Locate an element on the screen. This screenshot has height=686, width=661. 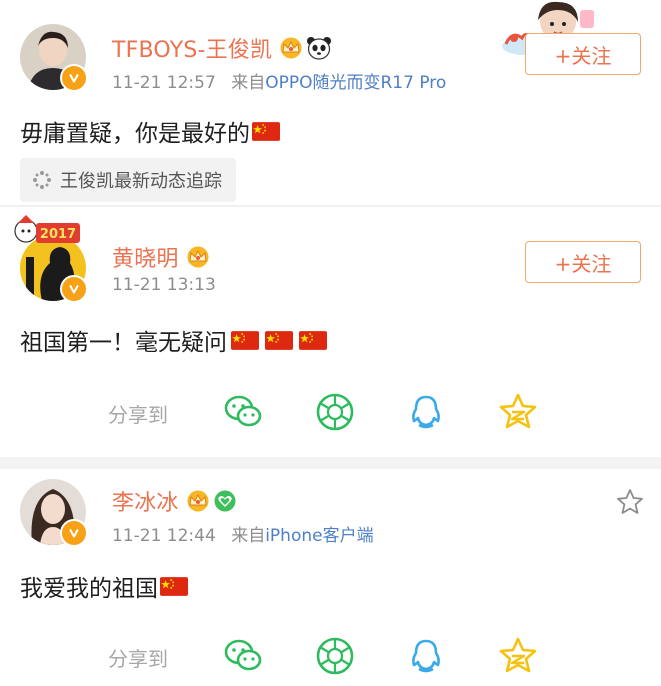
post-time: 11-21 12:44 is located at coordinates (164, 536).